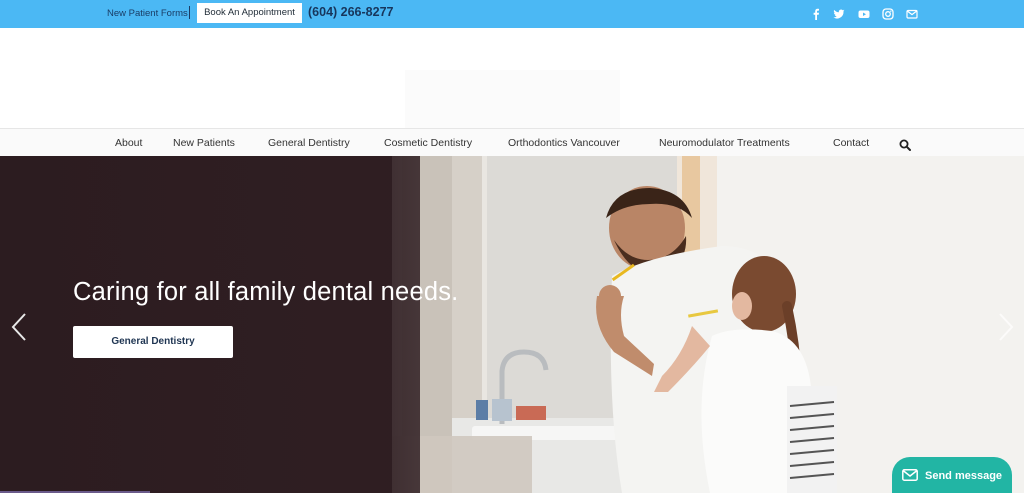  I want to click on youtube-icon, so click(864, 14).